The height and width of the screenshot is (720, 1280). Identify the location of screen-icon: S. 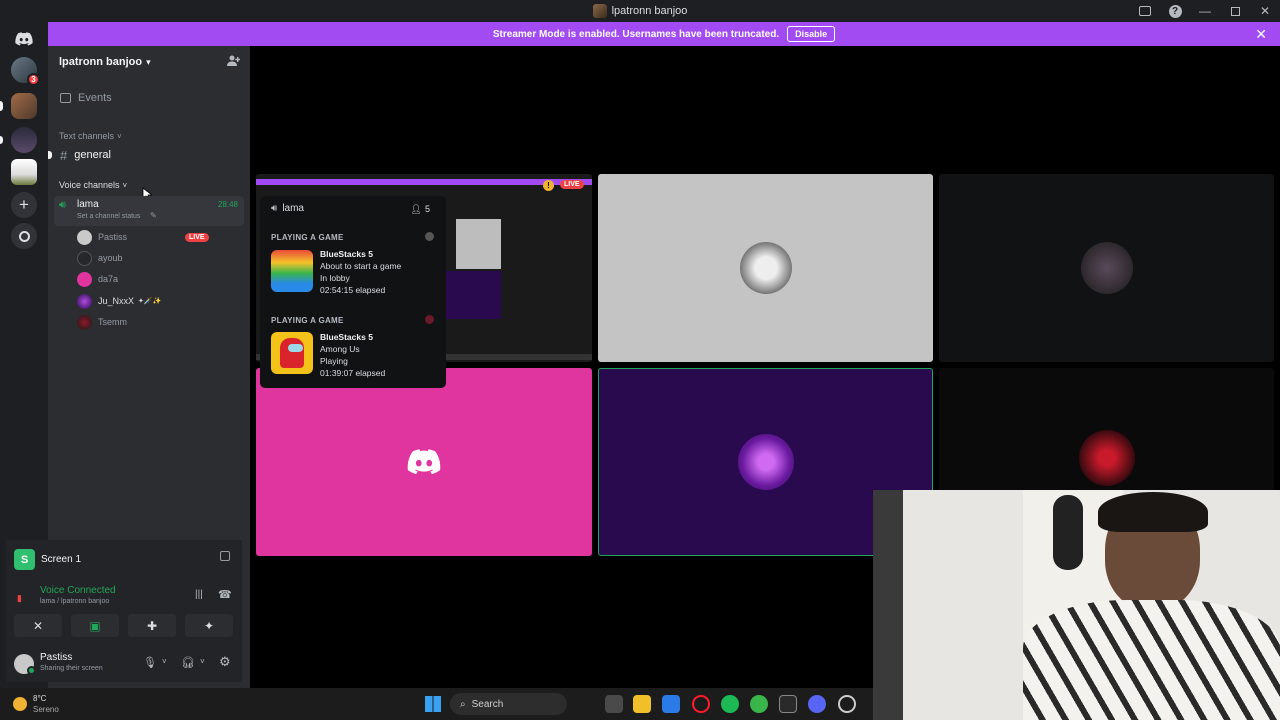
(24, 559).